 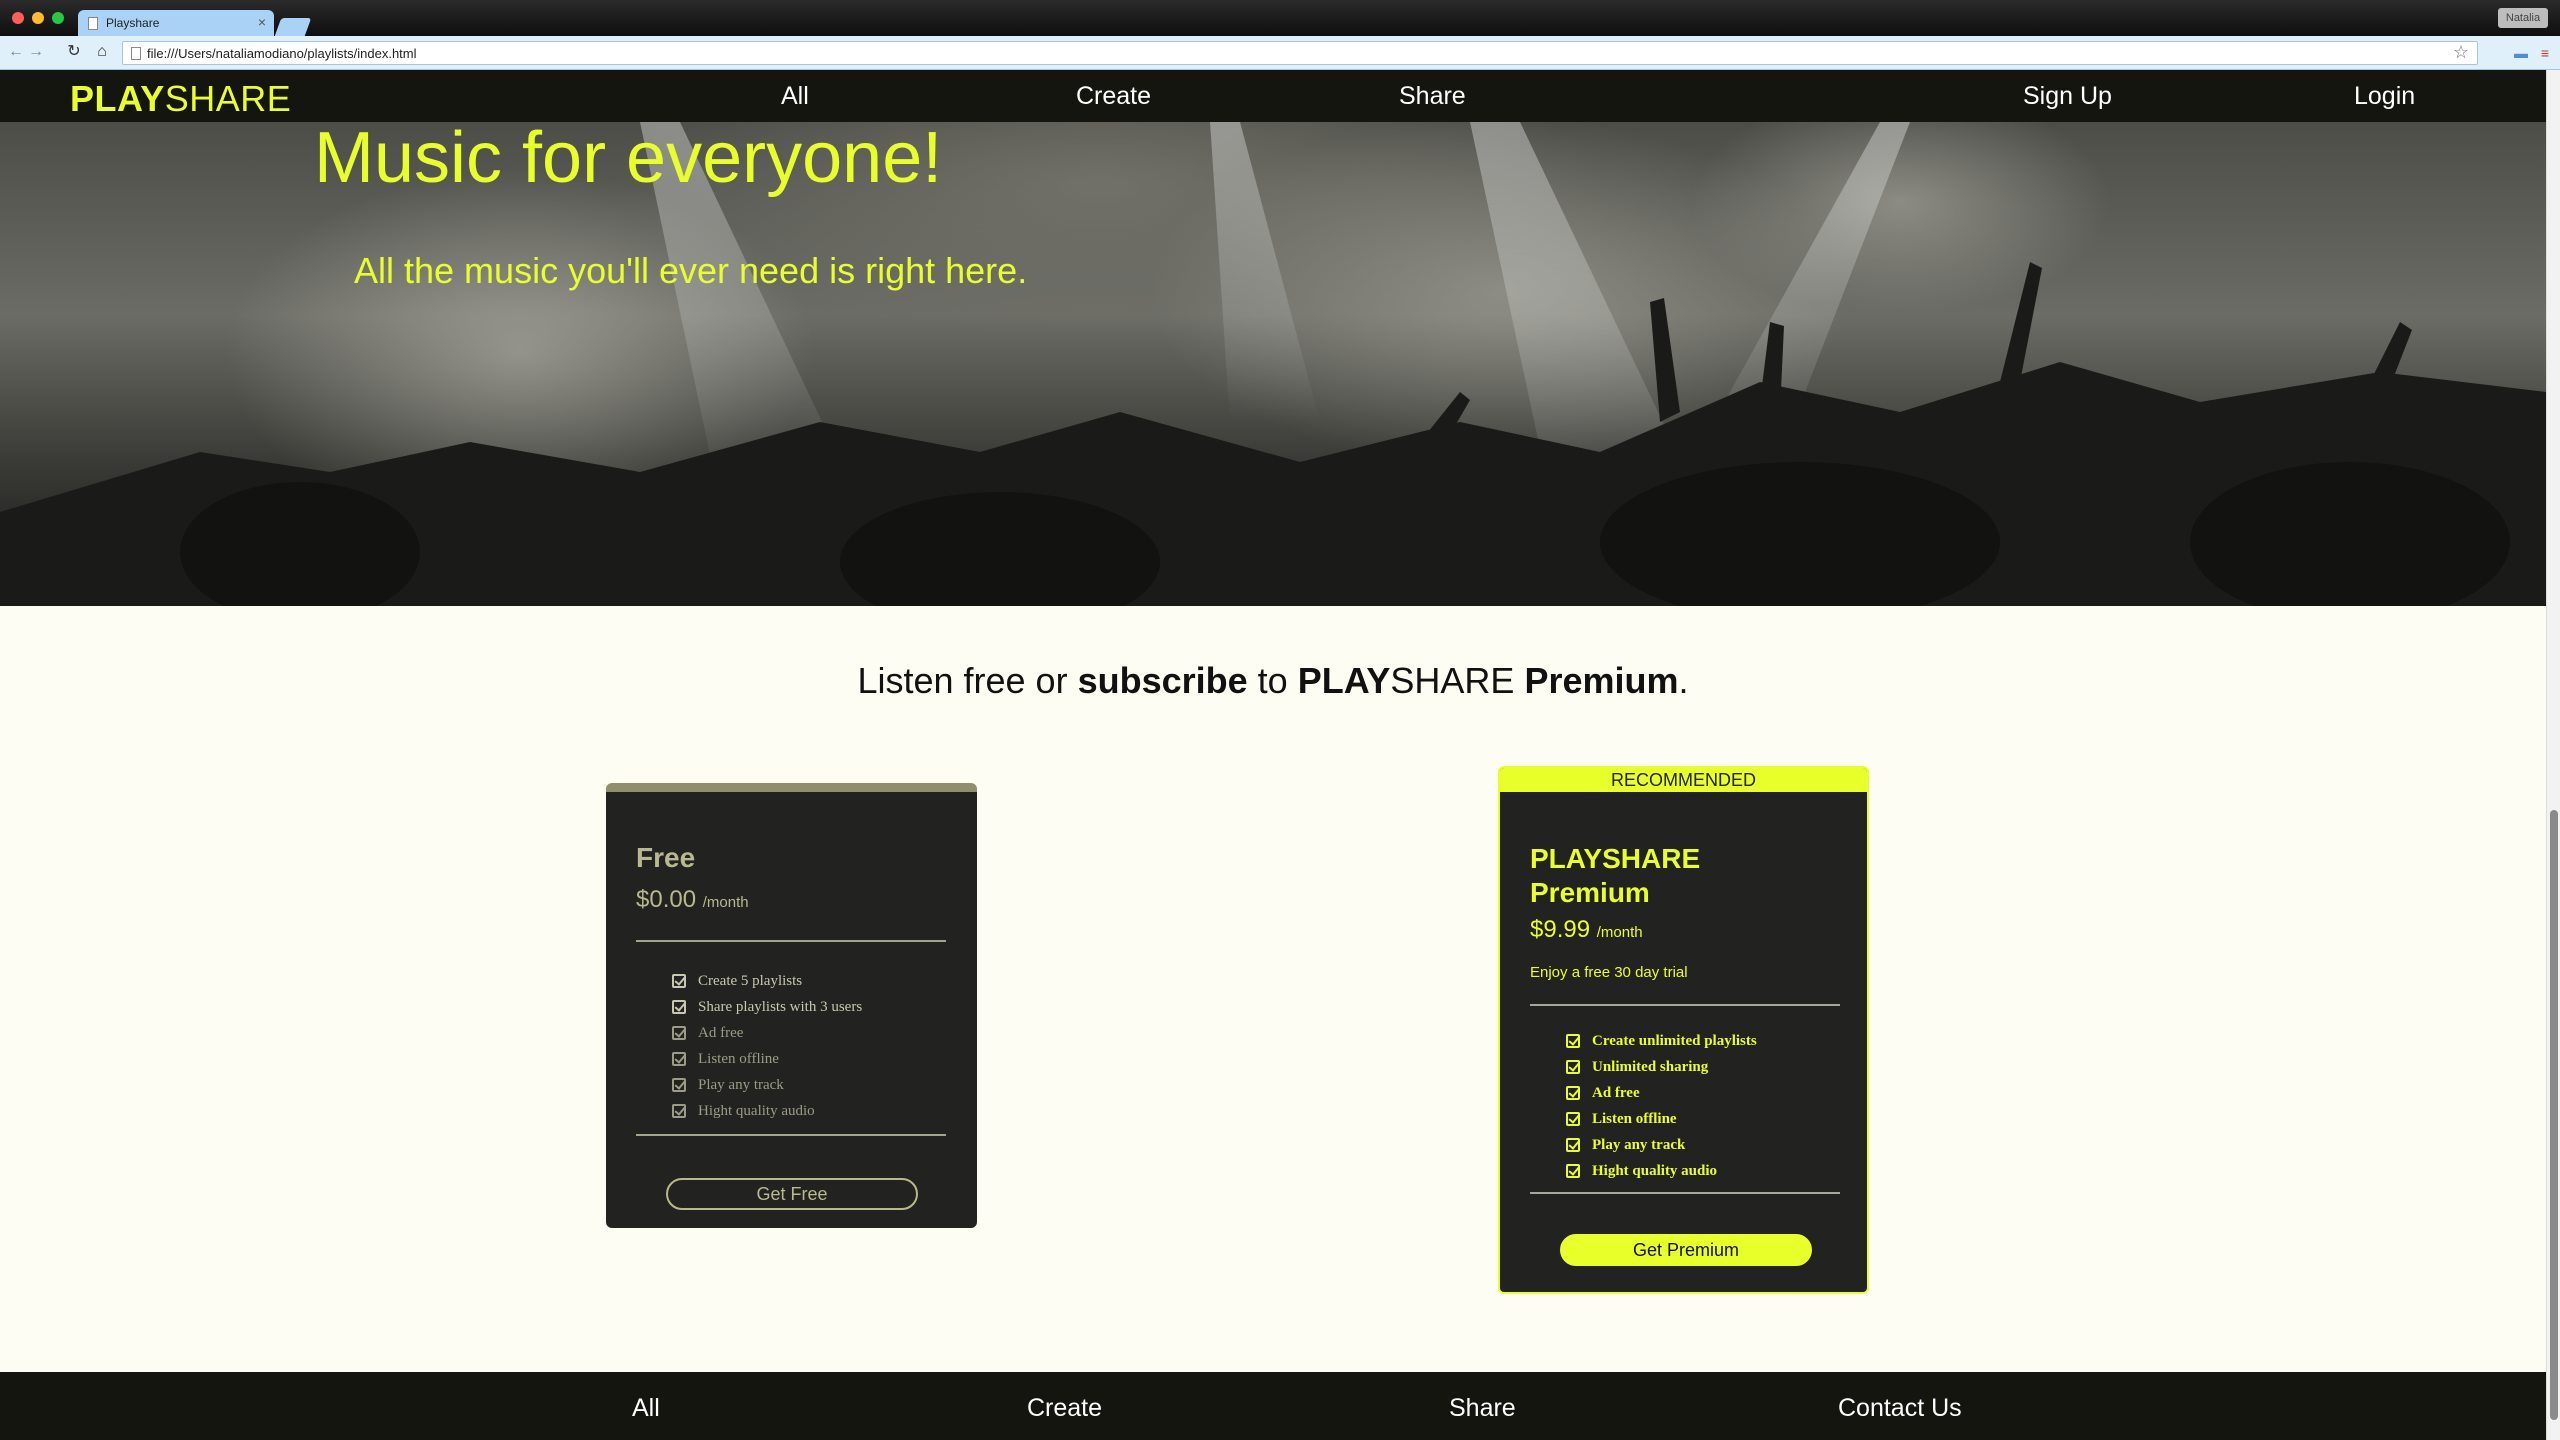 What do you see at coordinates (262, 22) in the screenshot?
I see `close-tab-icon: ×` at bounding box center [262, 22].